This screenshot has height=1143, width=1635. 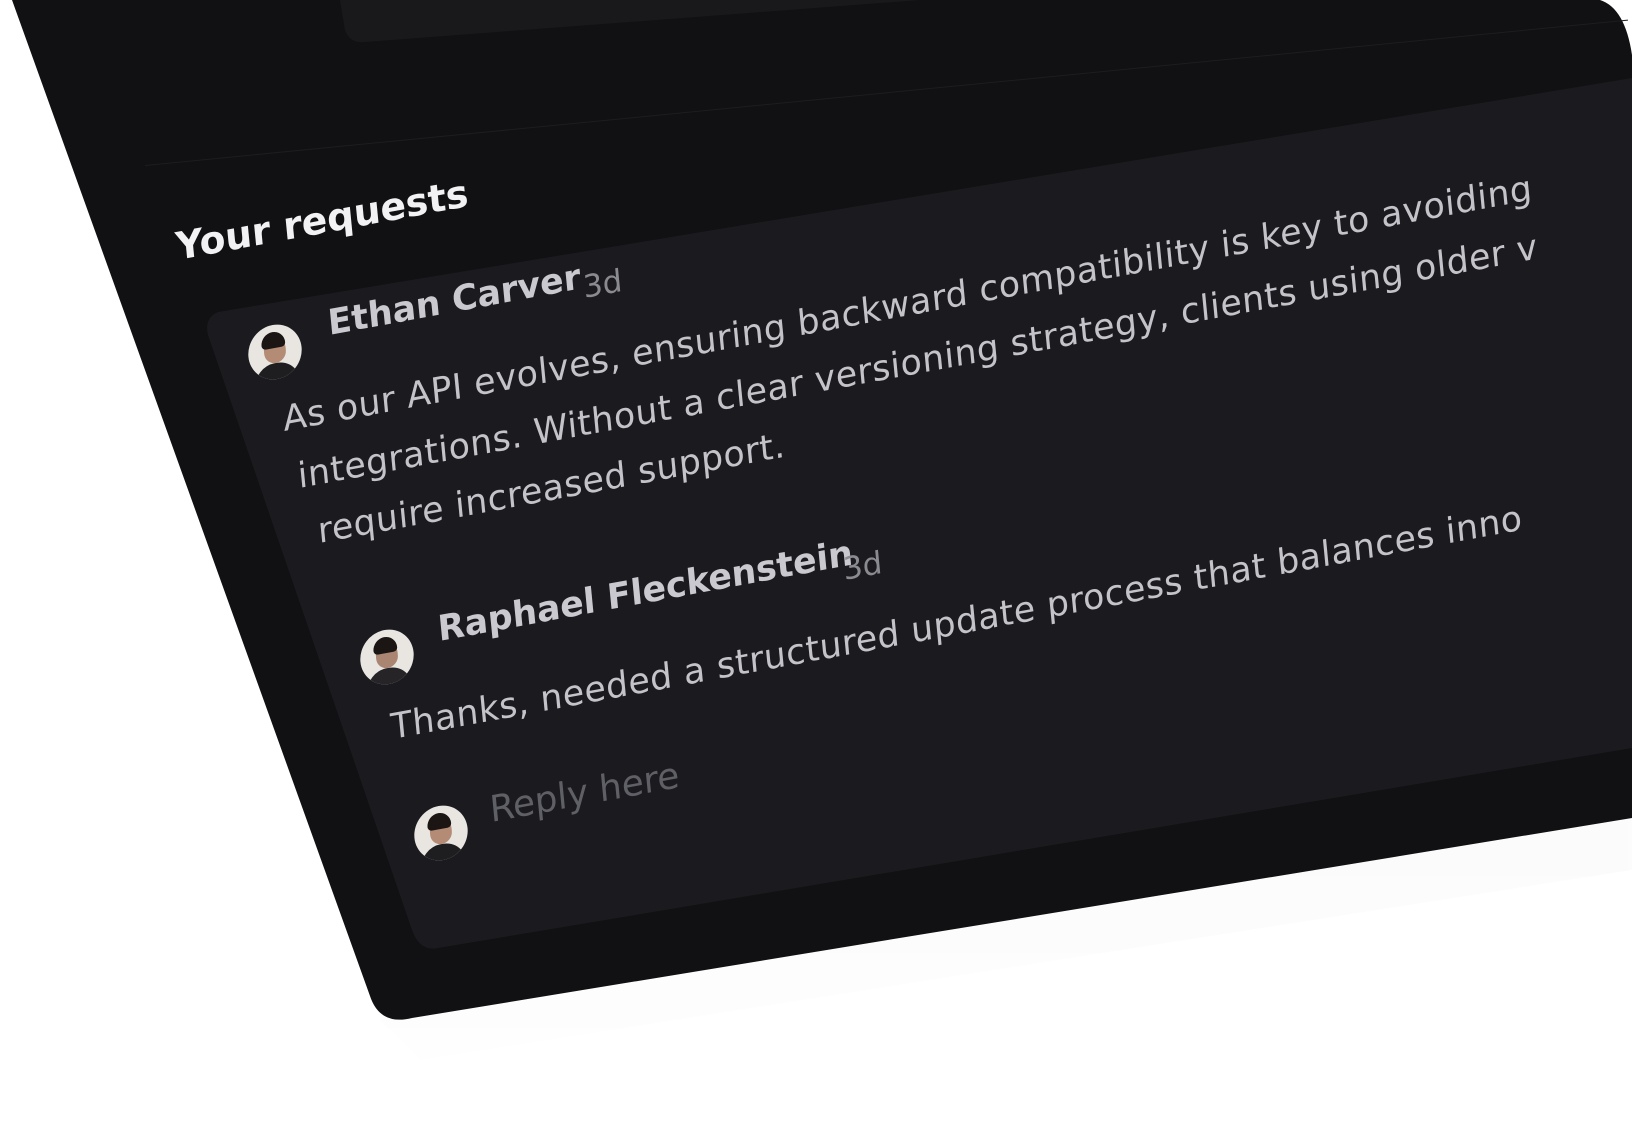 What do you see at coordinates (602, 284) in the screenshot?
I see `request-time: 3d` at bounding box center [602, 284].